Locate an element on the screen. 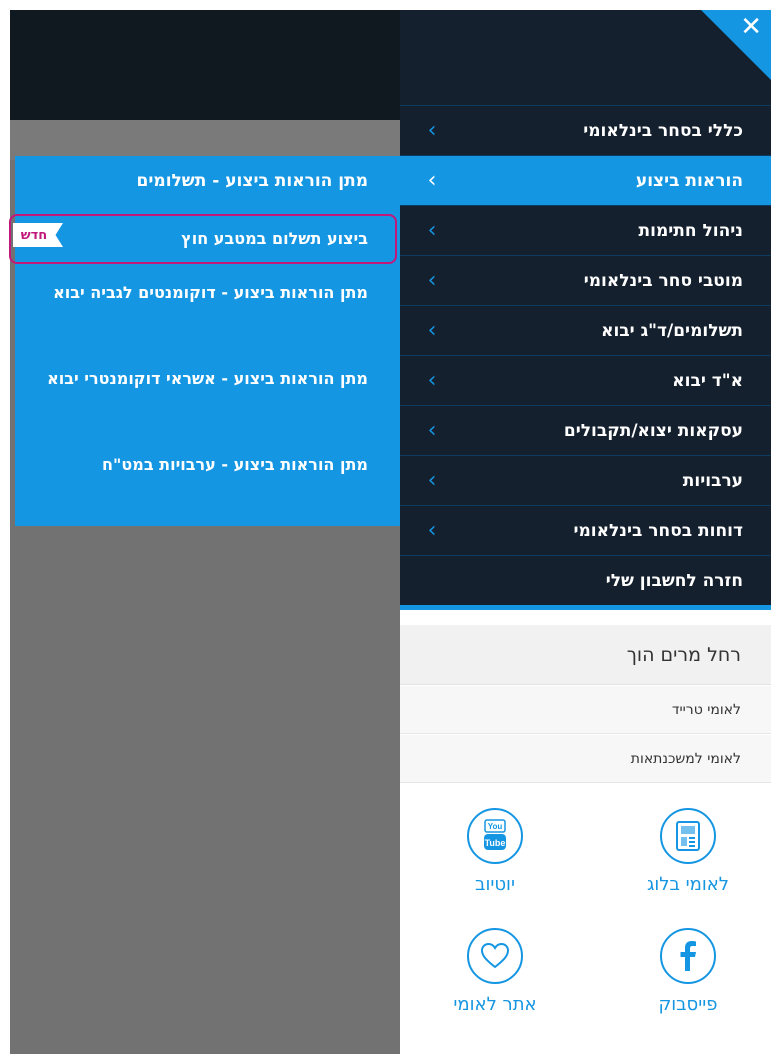 The image size is (771, 1054). user-name: רחל מרים הוך is located at coordinates (585, 655).